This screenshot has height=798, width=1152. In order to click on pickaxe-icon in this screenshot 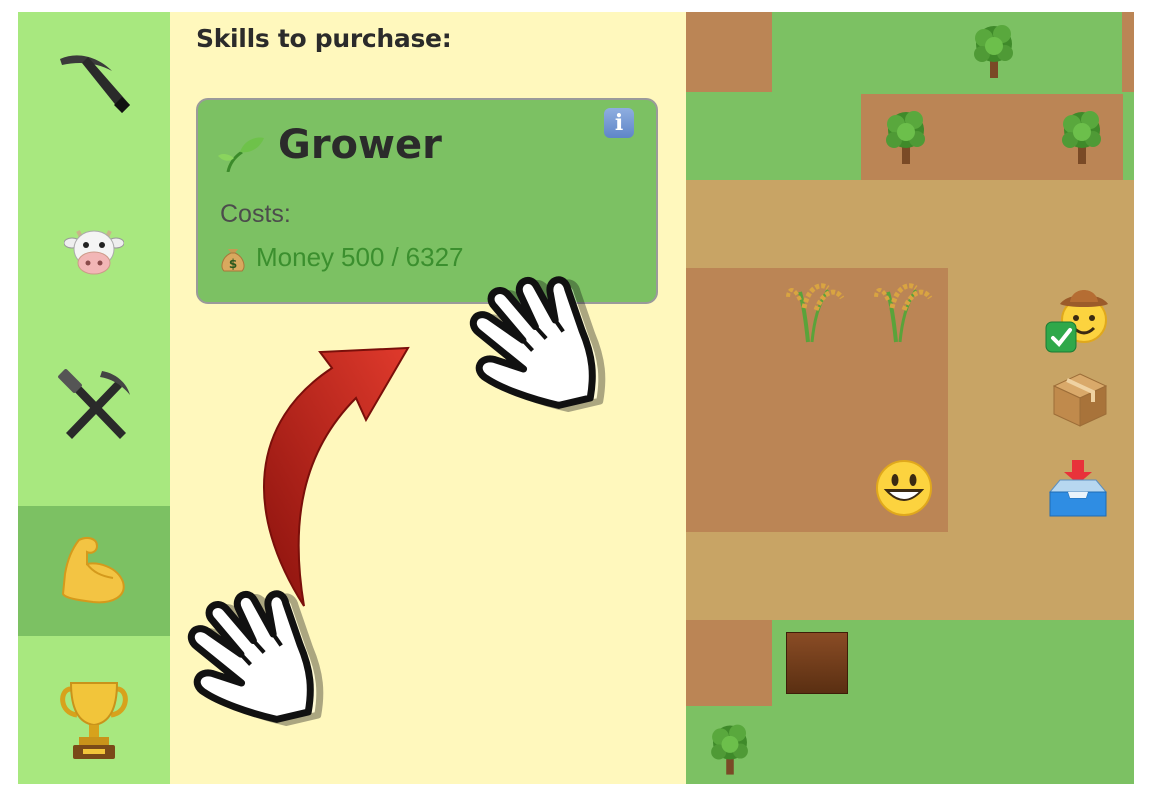, I will do `click(95, 84)`.